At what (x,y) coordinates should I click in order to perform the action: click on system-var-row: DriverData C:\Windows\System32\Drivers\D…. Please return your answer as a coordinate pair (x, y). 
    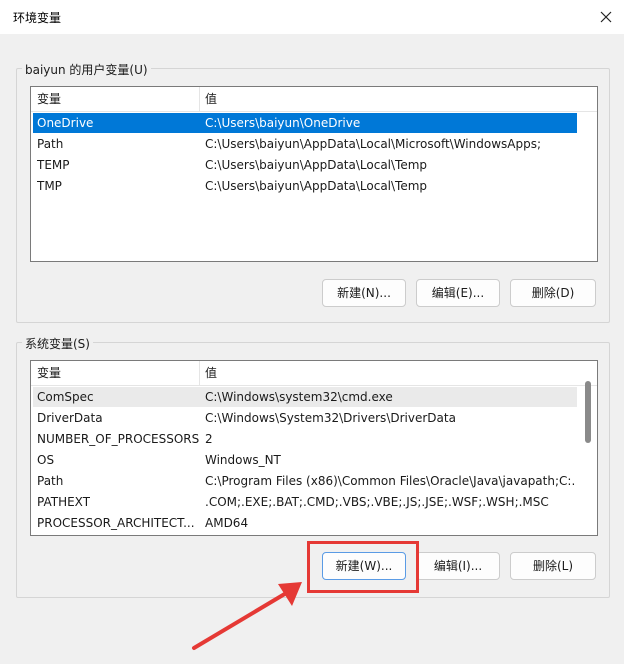
    Looking at the image, I should click on (305, 418).